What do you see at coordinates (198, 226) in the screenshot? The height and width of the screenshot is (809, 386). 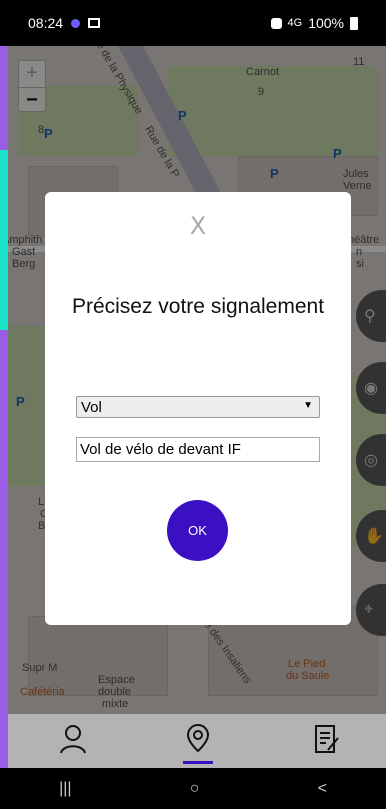 I see `close-button: X` at bounding box center [198, 226].